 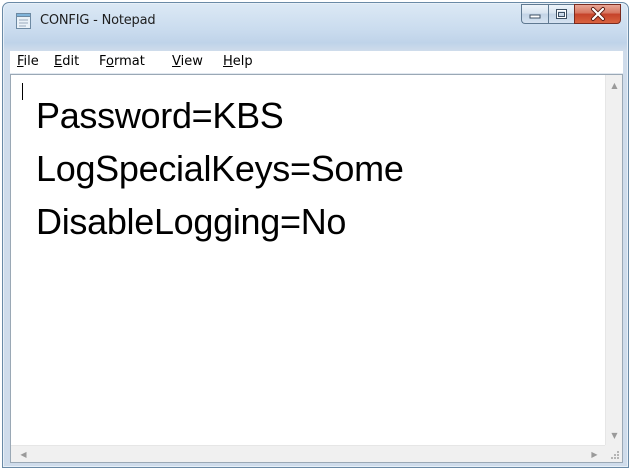 I want to click on vertical-scrollbar: ▲ ▼, so click(x=613, y=260).